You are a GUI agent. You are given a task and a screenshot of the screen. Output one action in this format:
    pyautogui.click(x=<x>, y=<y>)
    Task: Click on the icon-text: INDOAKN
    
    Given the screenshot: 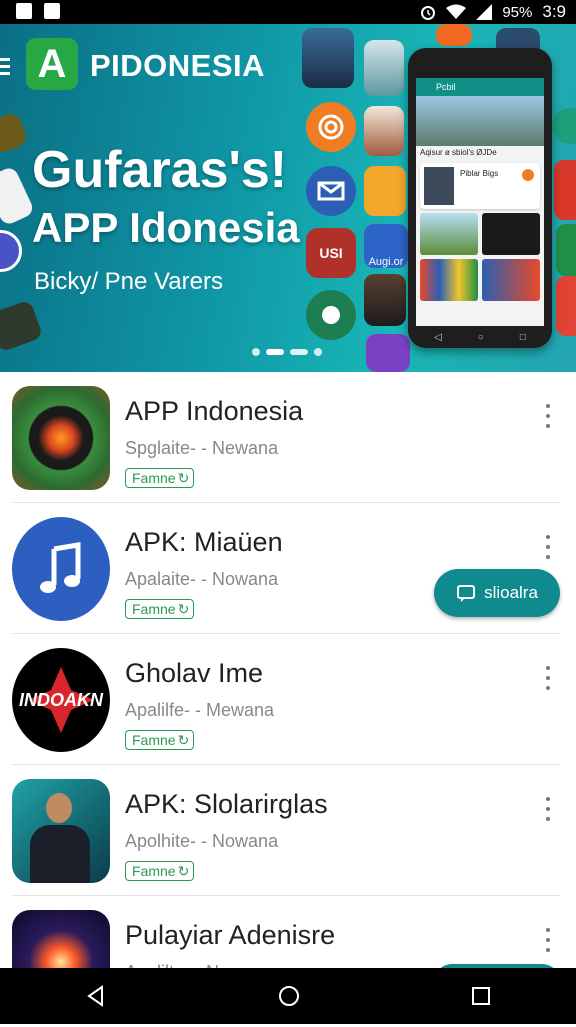 What is the action you would take?
    pyautogui.click(x=61, y=699)
    